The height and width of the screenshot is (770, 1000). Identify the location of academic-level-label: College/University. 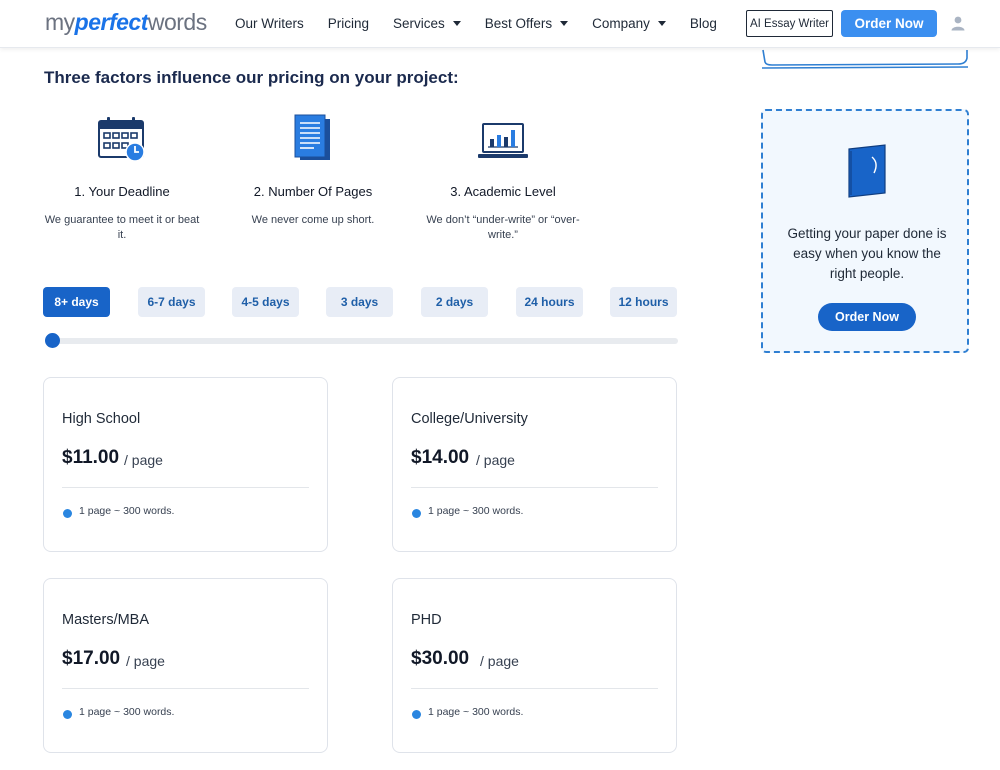
(469, 419).